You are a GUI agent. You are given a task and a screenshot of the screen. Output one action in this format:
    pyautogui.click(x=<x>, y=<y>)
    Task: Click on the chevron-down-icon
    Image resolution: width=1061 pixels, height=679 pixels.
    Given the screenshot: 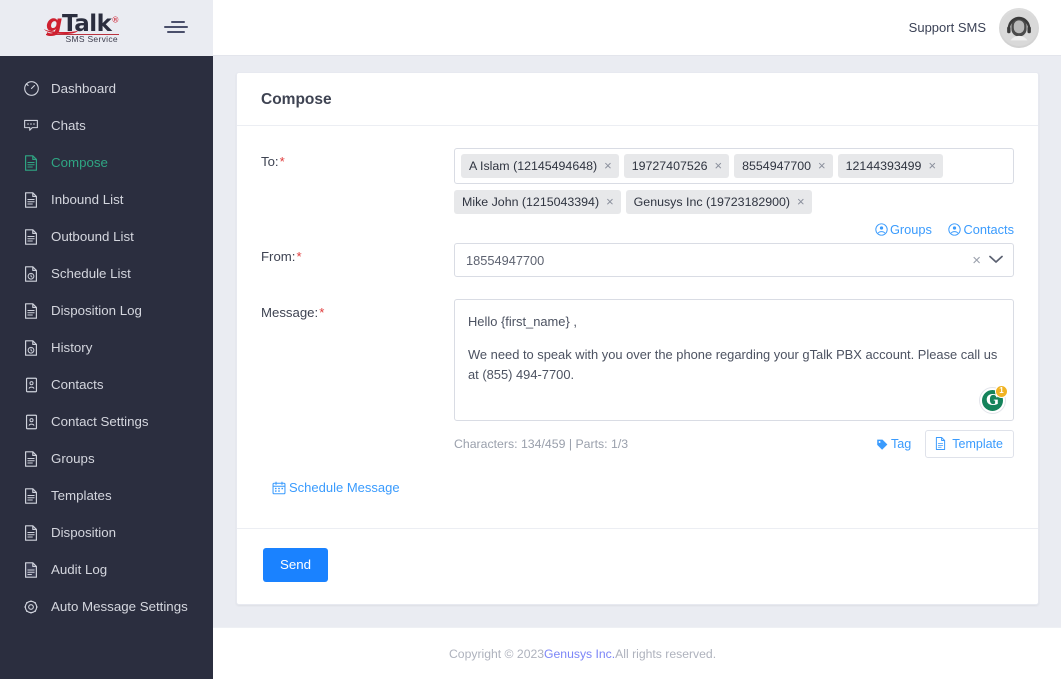 What is the action you would take?
    pyautogui.click(x=996, y=260)
    